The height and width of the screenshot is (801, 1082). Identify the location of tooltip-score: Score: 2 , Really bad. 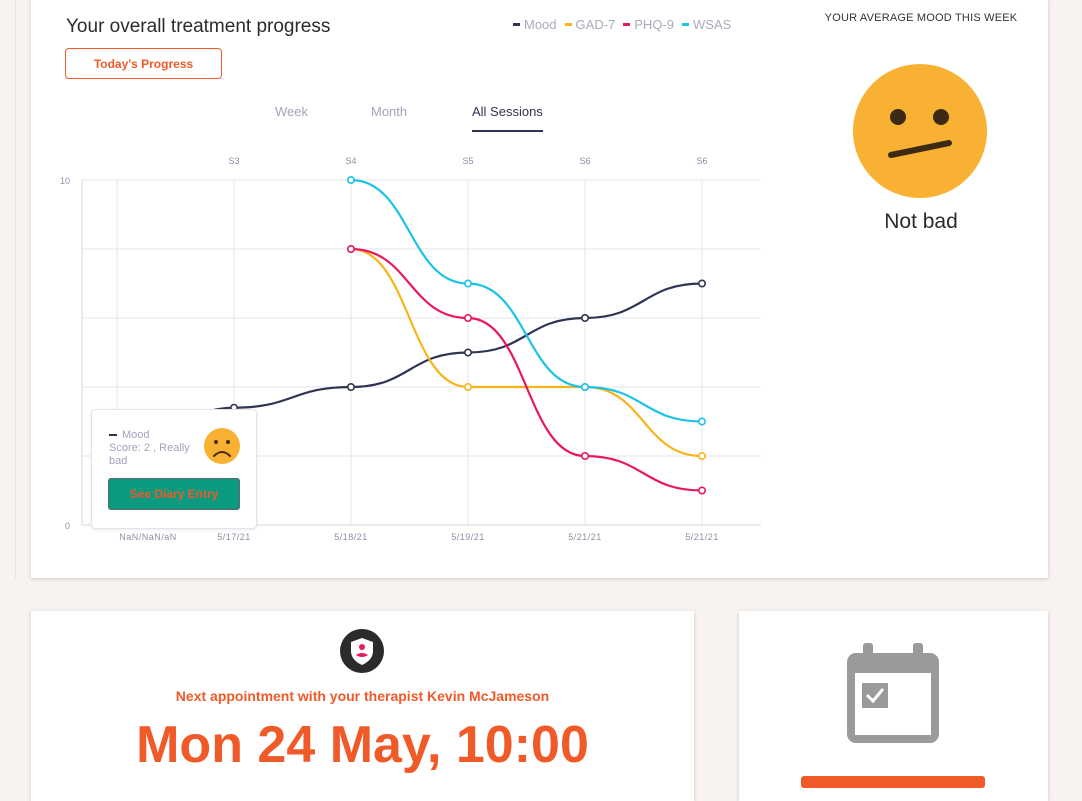
(149, 454).